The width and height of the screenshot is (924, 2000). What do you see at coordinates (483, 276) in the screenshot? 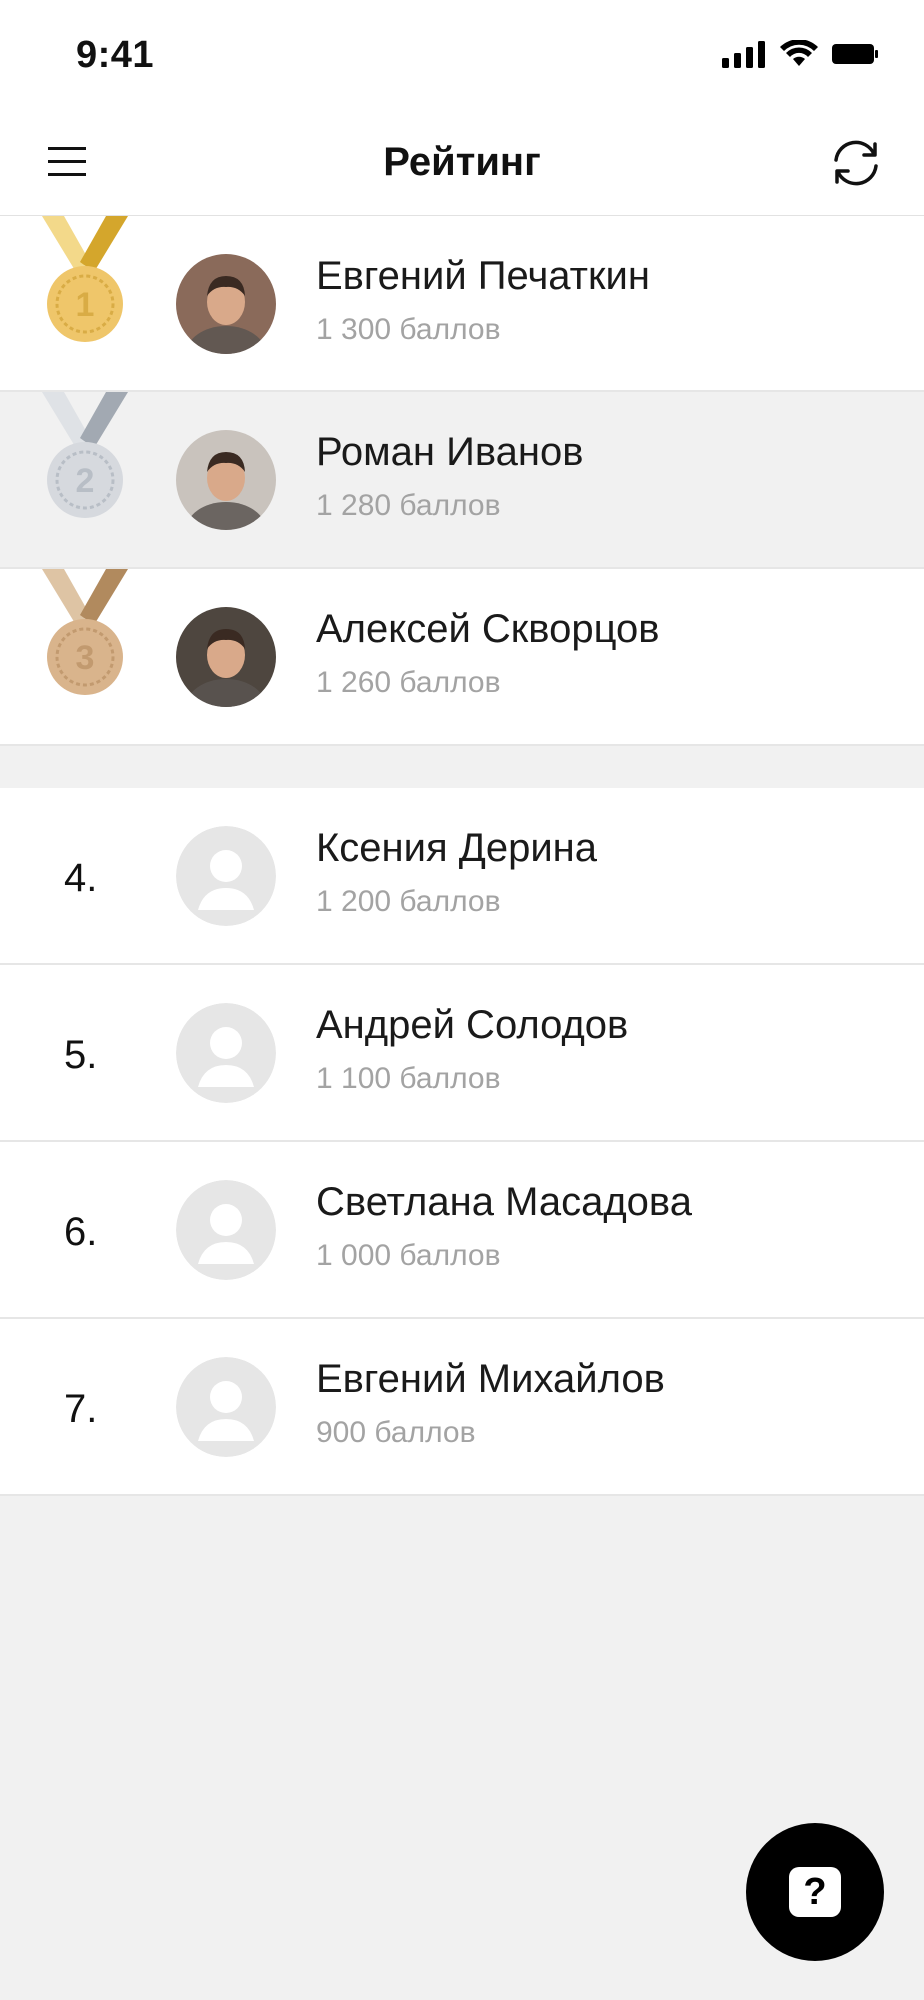
I see `user-name: Евгений Печаткин` at bounding box center [483, 276].